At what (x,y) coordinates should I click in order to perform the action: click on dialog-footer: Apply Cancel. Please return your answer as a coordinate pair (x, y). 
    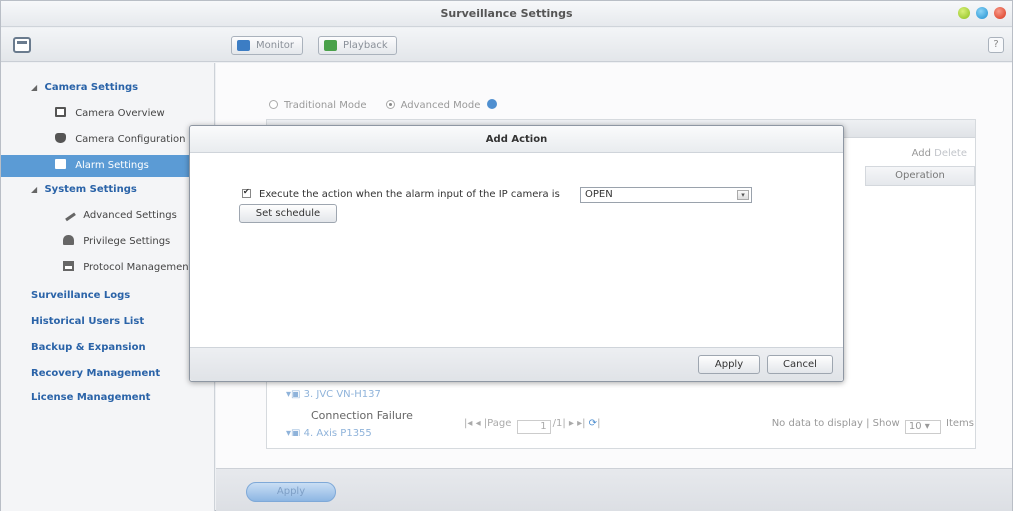
    Looking at the image, I should click on (516, 364).